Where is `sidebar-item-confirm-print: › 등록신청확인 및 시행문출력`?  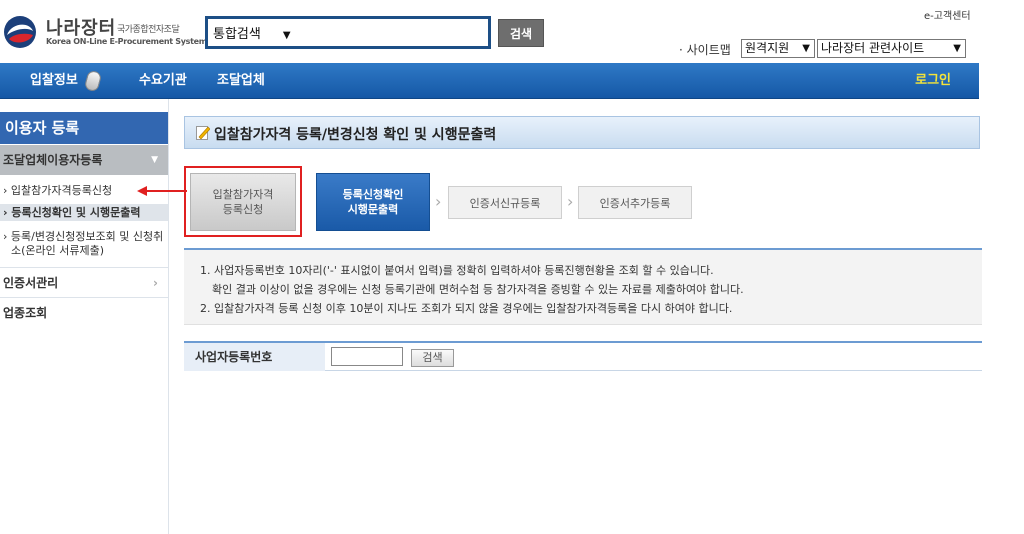
sidebar-item-confirm-print: › 등록신청확인 및 시행문출력 is located at coordinates (84, 212).